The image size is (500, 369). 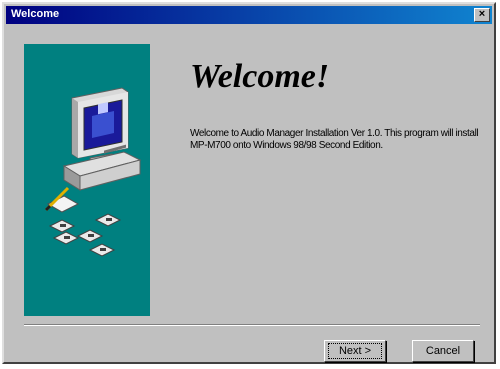 What do you see at coordinates (35, 14) in the screenshot?
I see `window-title: Welcome` at bounding box center [35, 14].